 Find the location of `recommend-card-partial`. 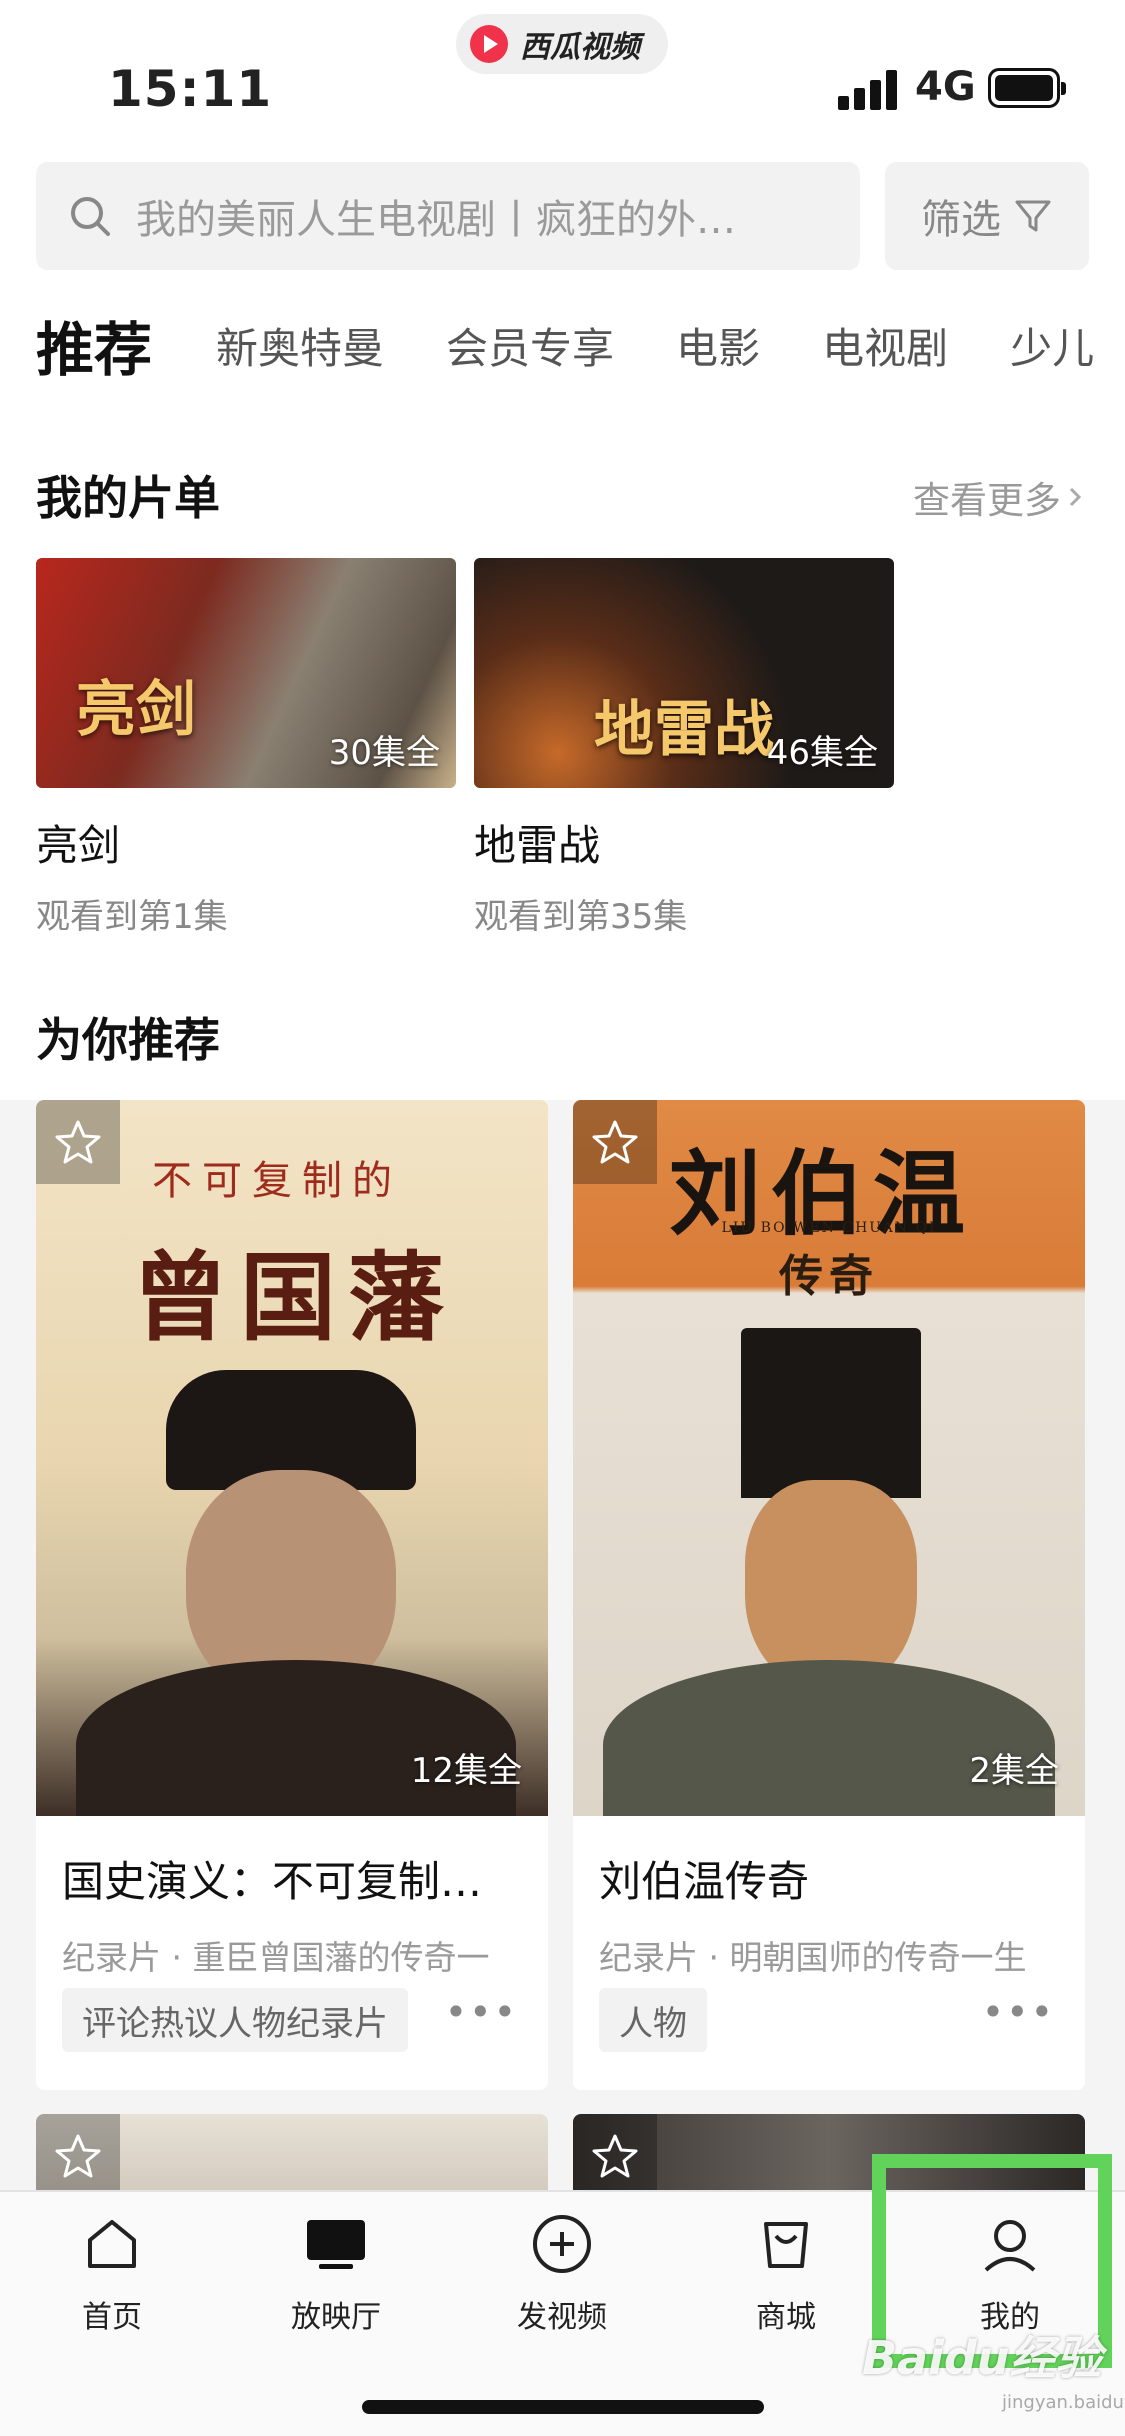

recommend-card-partial is located at coordinates (292, 2154).